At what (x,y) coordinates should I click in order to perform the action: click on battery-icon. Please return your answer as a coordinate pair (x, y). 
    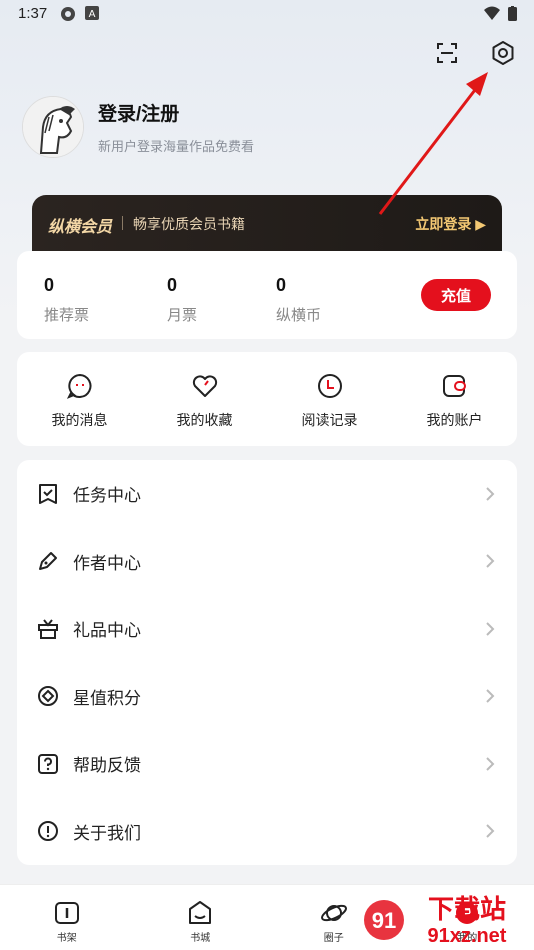
    Looking at the image, I should click on (512, 13).